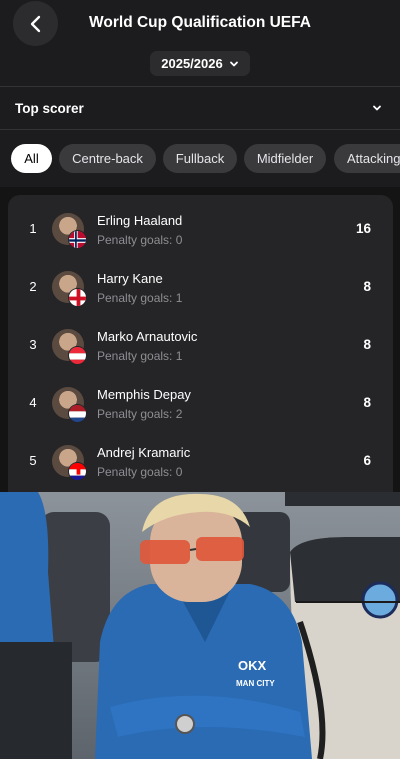 The height and width of the screenshot is (759, 400). Describe the element at coordinates (77, 413) in the screenshot. I see `netherlands-flag-icon` at that location.